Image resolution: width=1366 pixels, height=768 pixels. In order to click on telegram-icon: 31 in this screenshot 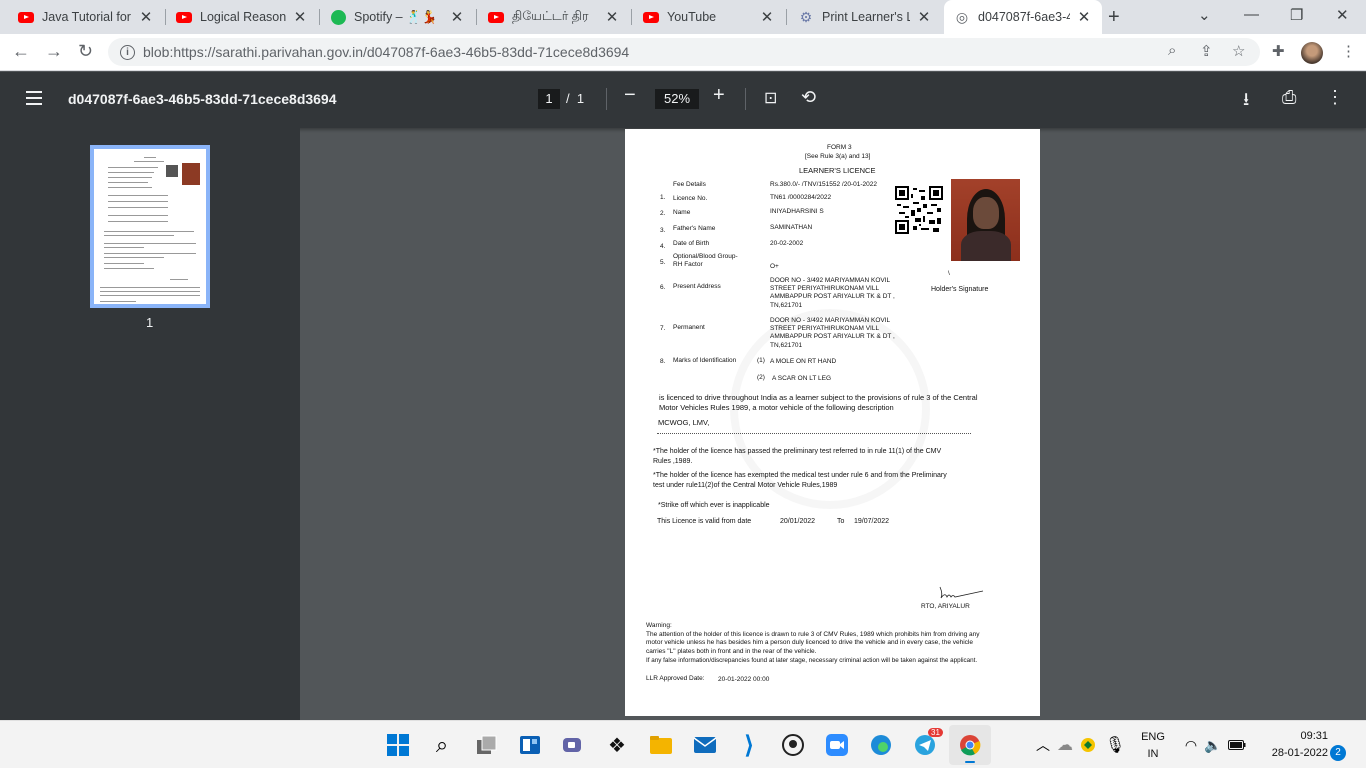, I will do `click(926, 744)`.